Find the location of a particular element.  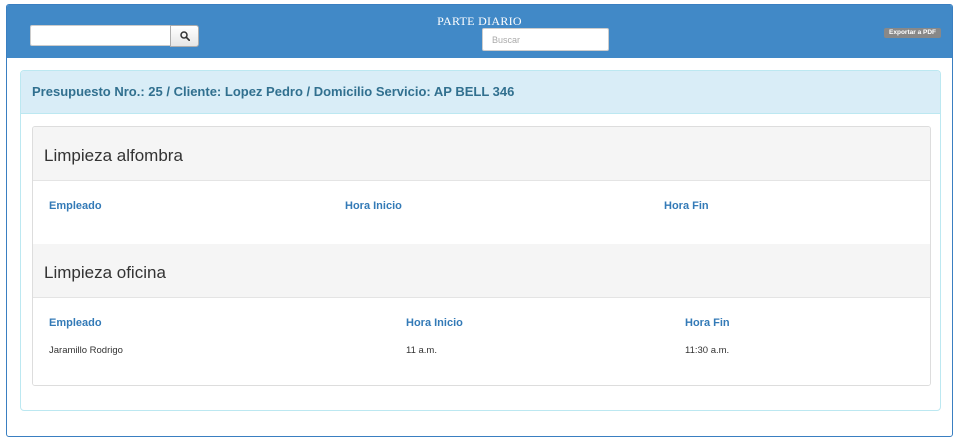

table-cell-hora-inicio: 11 a.m. is located at coordinates (421, 350).